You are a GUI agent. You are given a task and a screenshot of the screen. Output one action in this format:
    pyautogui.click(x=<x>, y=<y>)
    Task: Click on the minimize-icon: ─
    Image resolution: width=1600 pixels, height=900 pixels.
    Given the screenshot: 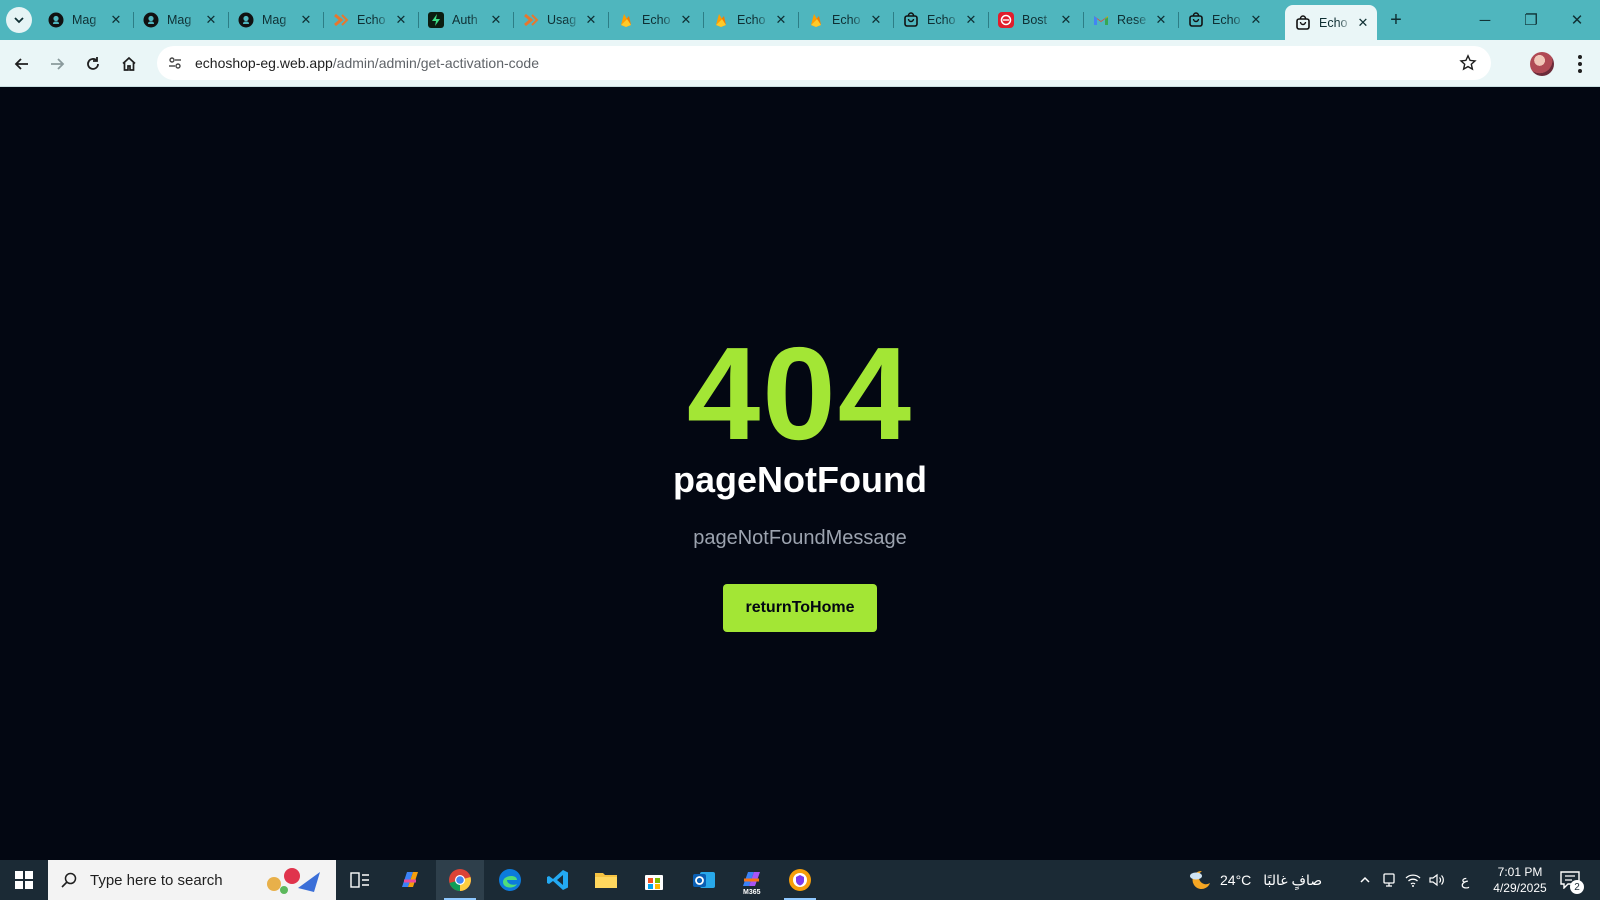 What is the action you would take?
    pyautogui.click(x=1485, y=20)
    